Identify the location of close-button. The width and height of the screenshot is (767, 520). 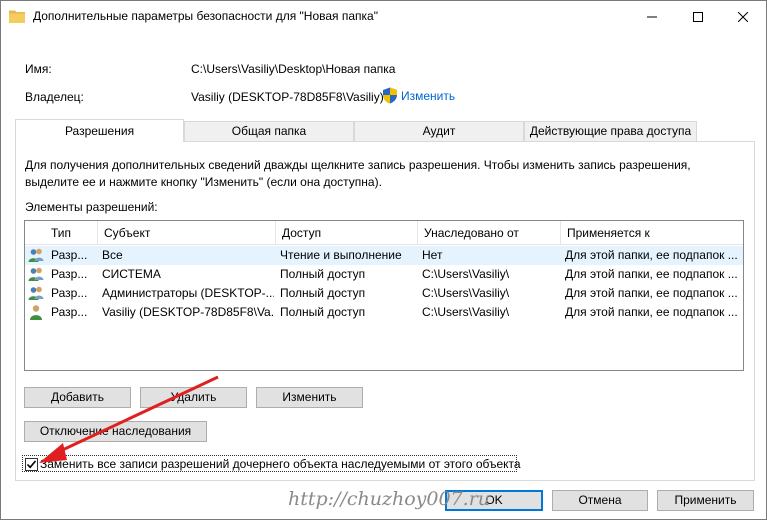
(743, 16).